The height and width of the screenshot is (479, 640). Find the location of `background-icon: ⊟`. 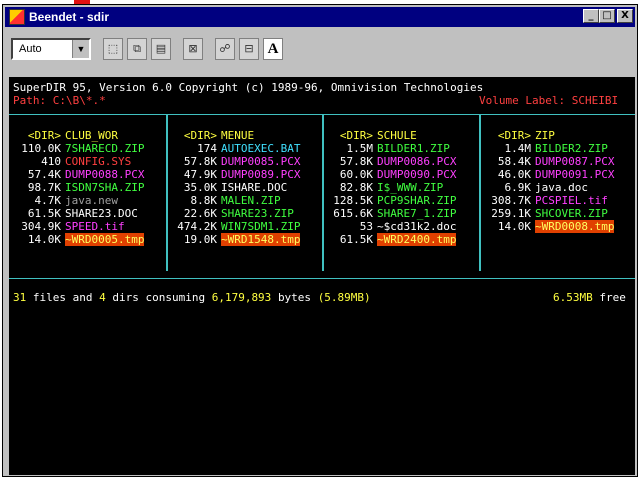

background-icon: ⊟ is located at coordinates (249, 49).